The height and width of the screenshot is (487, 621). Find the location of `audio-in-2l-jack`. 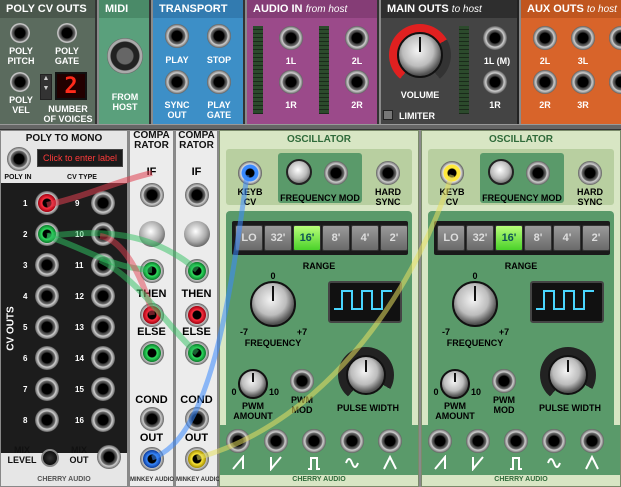

audio-in-2l-jack is located at coordinates (357, 38).